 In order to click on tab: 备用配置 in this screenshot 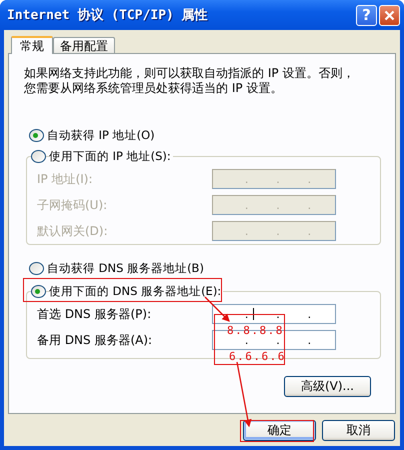, I will do `click(84, 45)`.